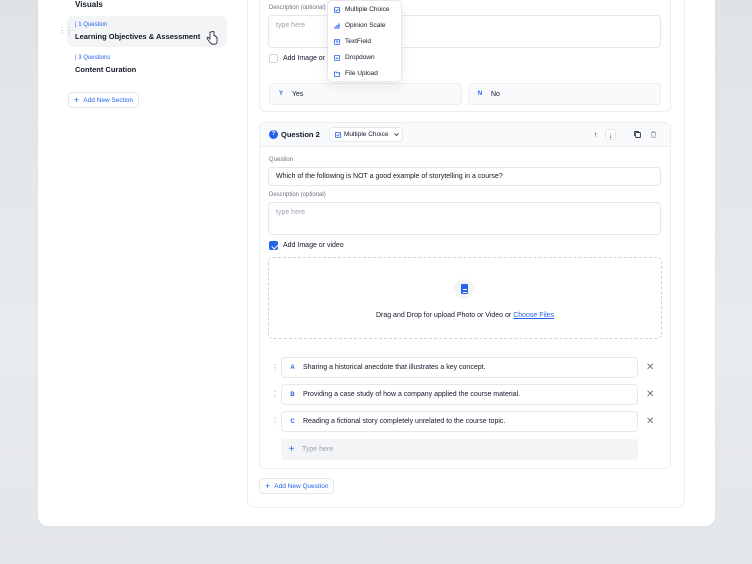 The width and height of the screenshot is (752, 564). I want to click on answer-key: Y, so click(280, 94).